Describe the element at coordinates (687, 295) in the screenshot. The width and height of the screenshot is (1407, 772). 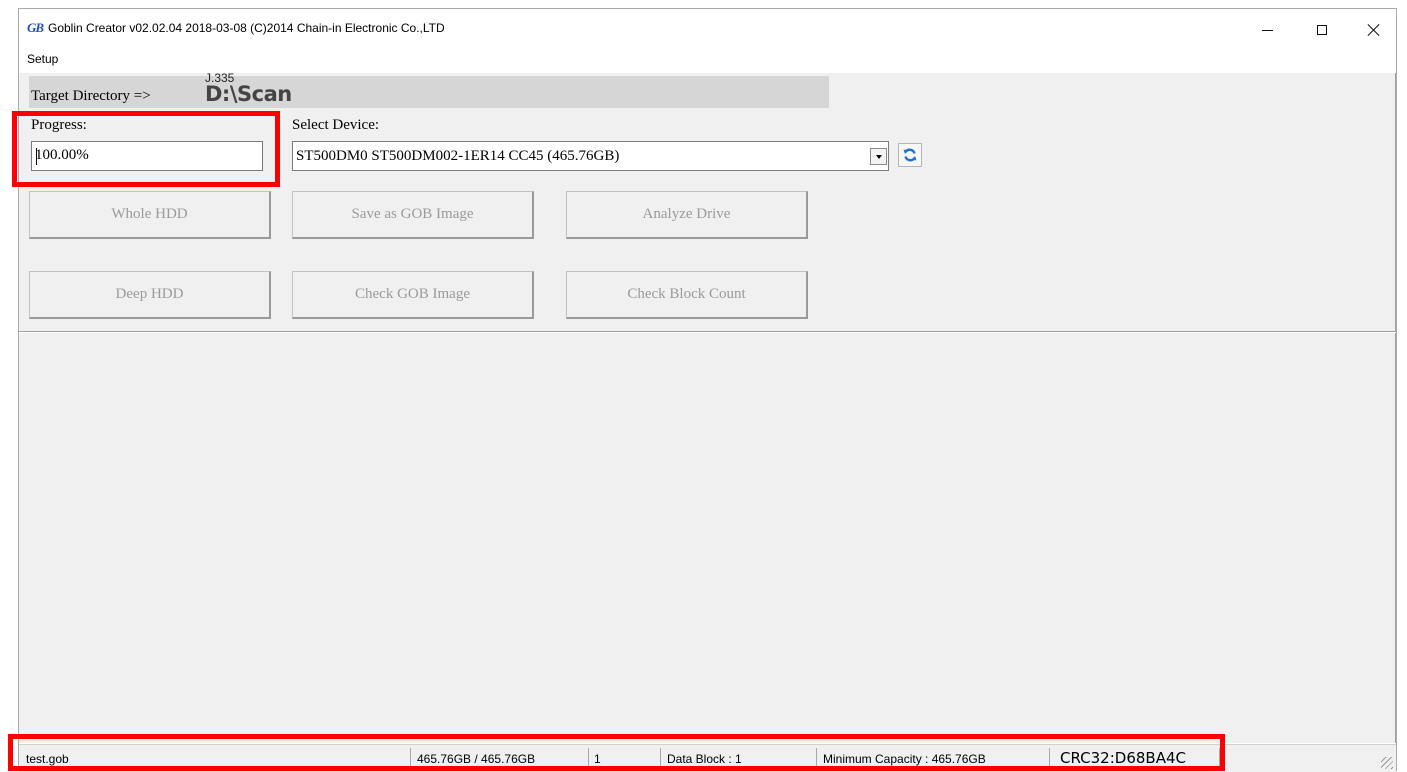
I see `check-block-count-button: Check Block Count` at that location.